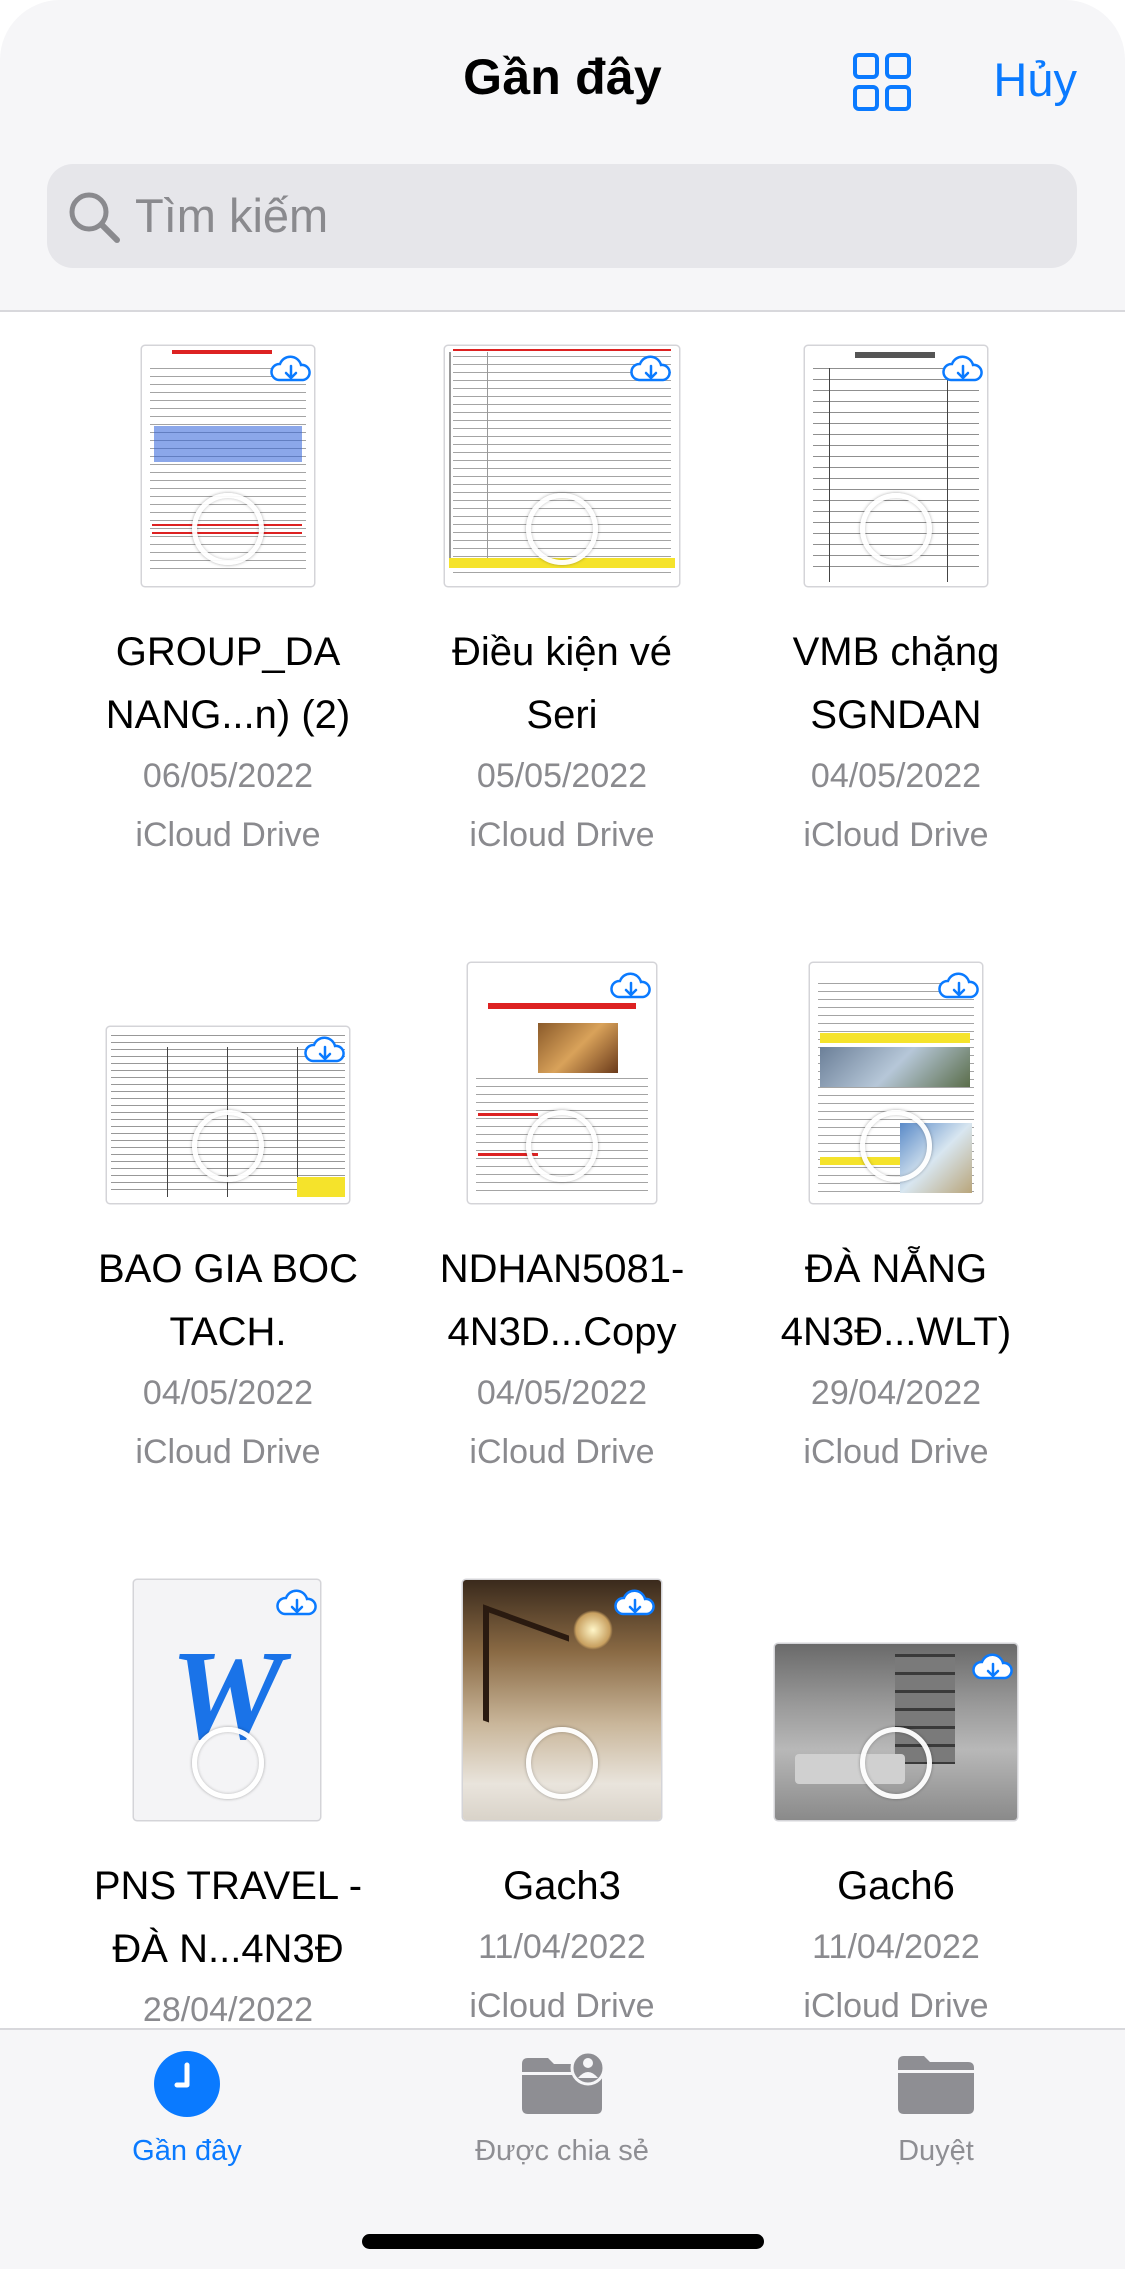  Describe the element at coordinates (1035, 79) in the screenshot. I see `cancel-button: Hủy` at that location.